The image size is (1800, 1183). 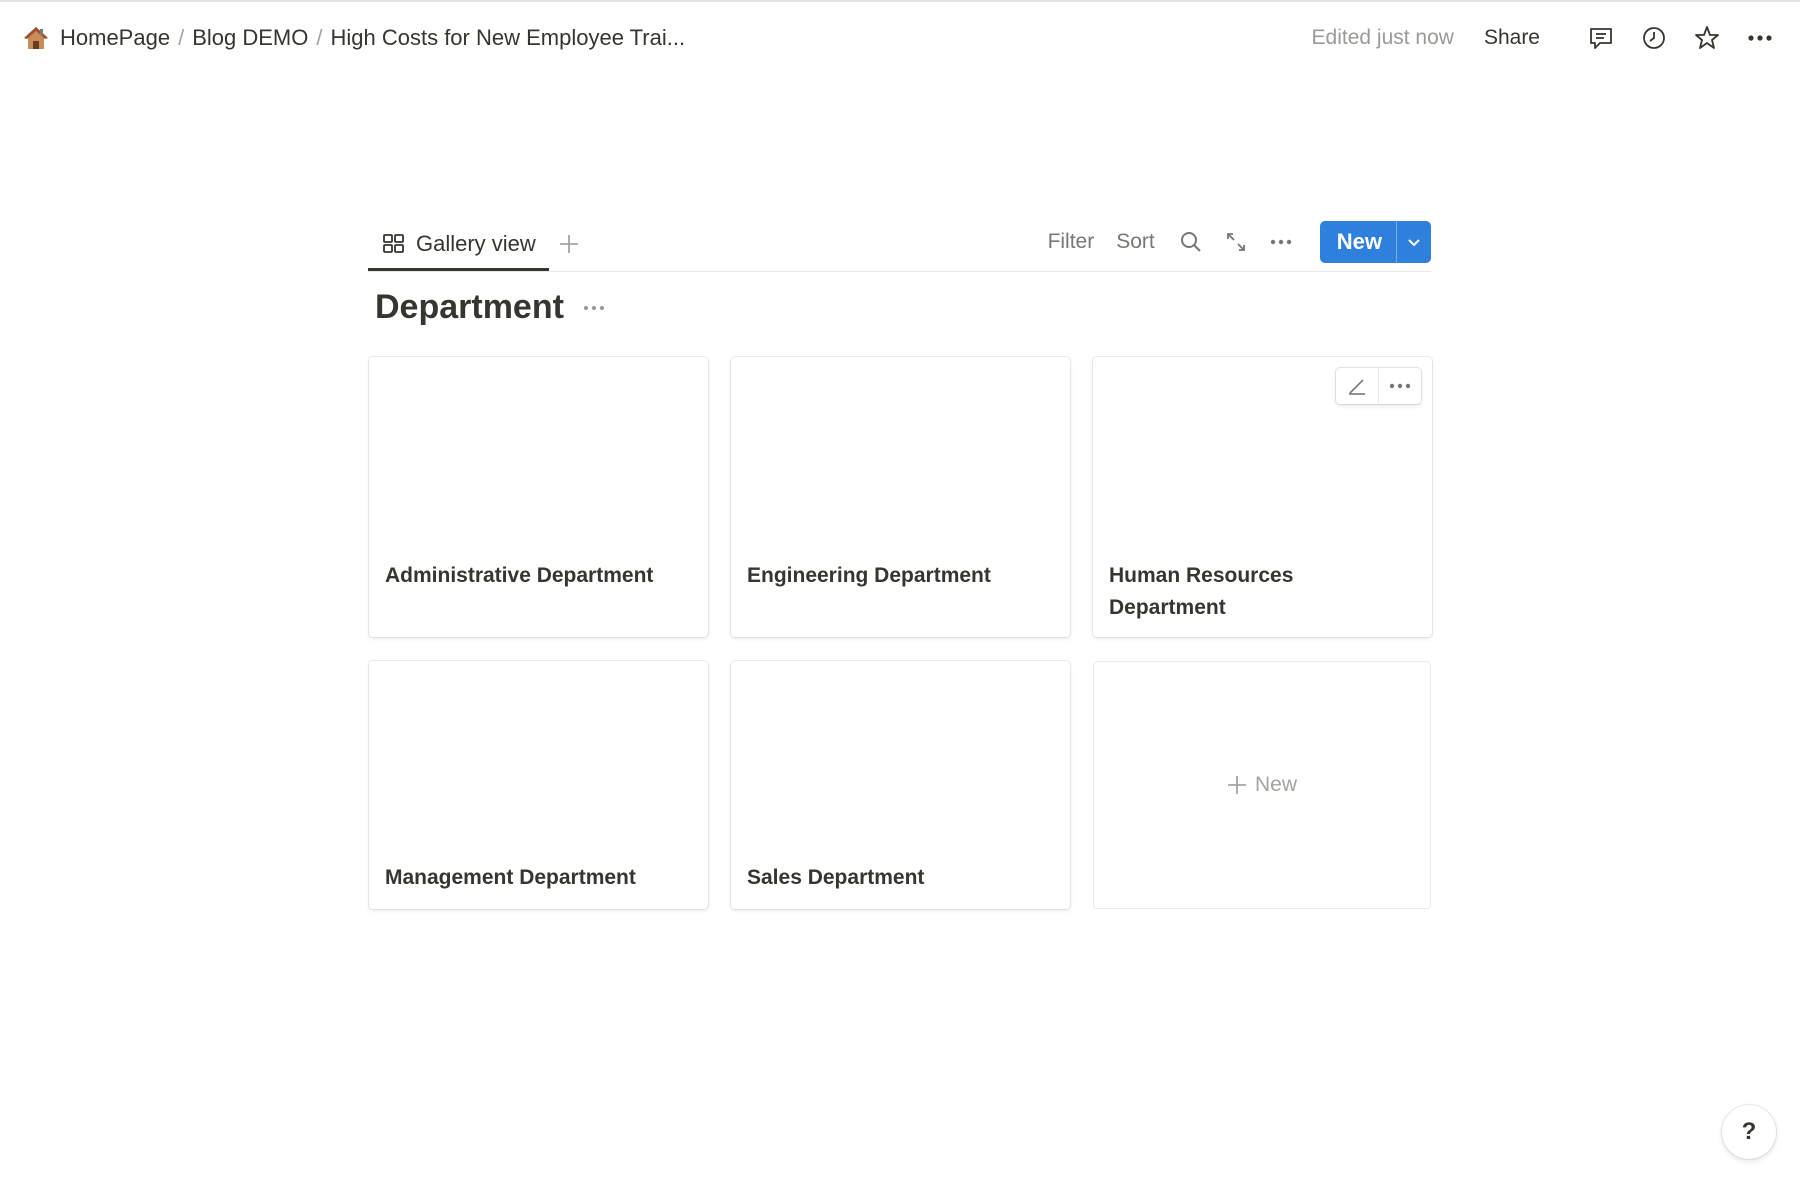 I want to click on expand-icon, so click(x=1236, y=242).